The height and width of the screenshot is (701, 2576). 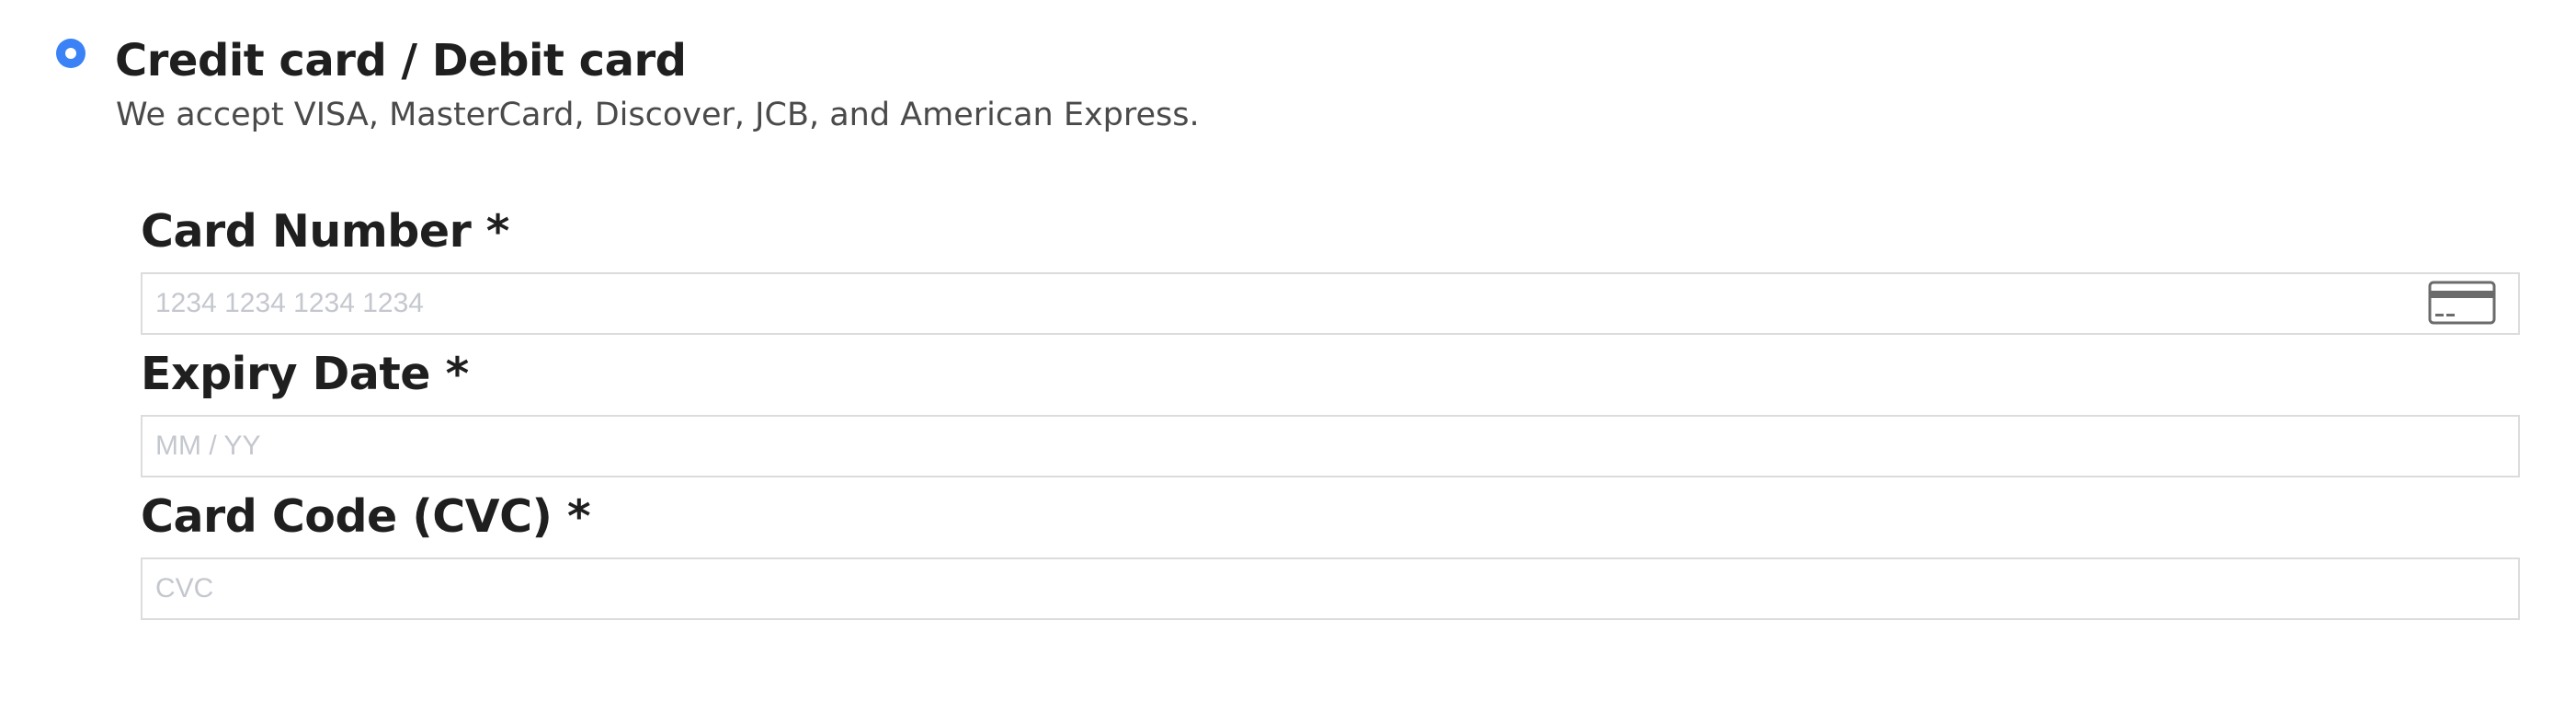 I want to click on card-code-input, so click(x=1330, y=588).